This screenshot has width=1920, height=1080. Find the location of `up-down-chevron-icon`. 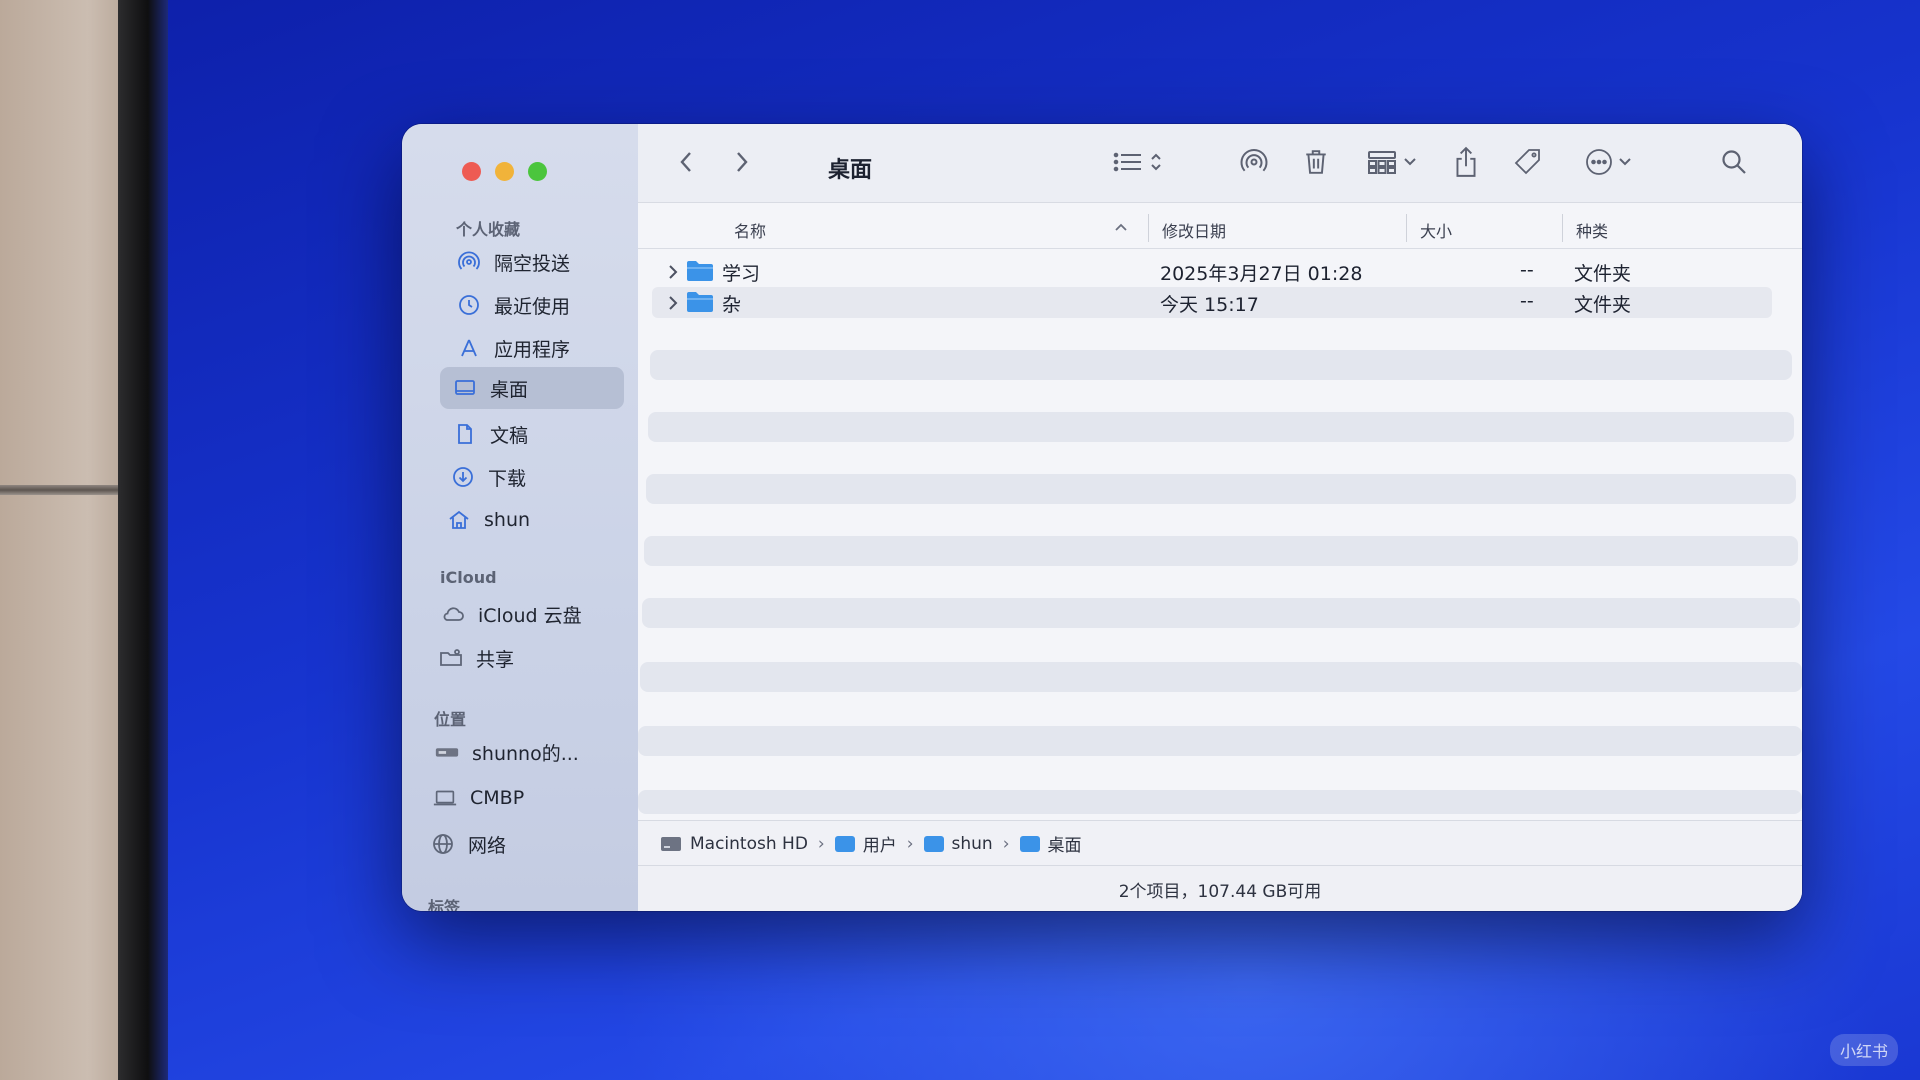

up-down-chevron-icon is located at coordinates (1156, 162).